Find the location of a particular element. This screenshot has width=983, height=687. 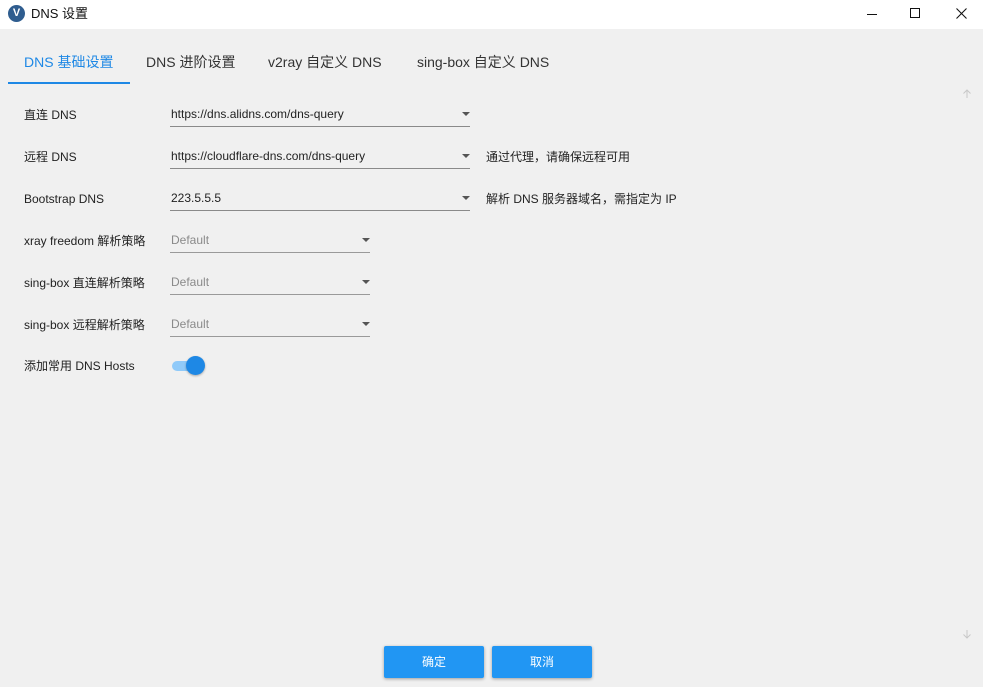

app-logo-glyph: V is located at coordinates (16, 13).